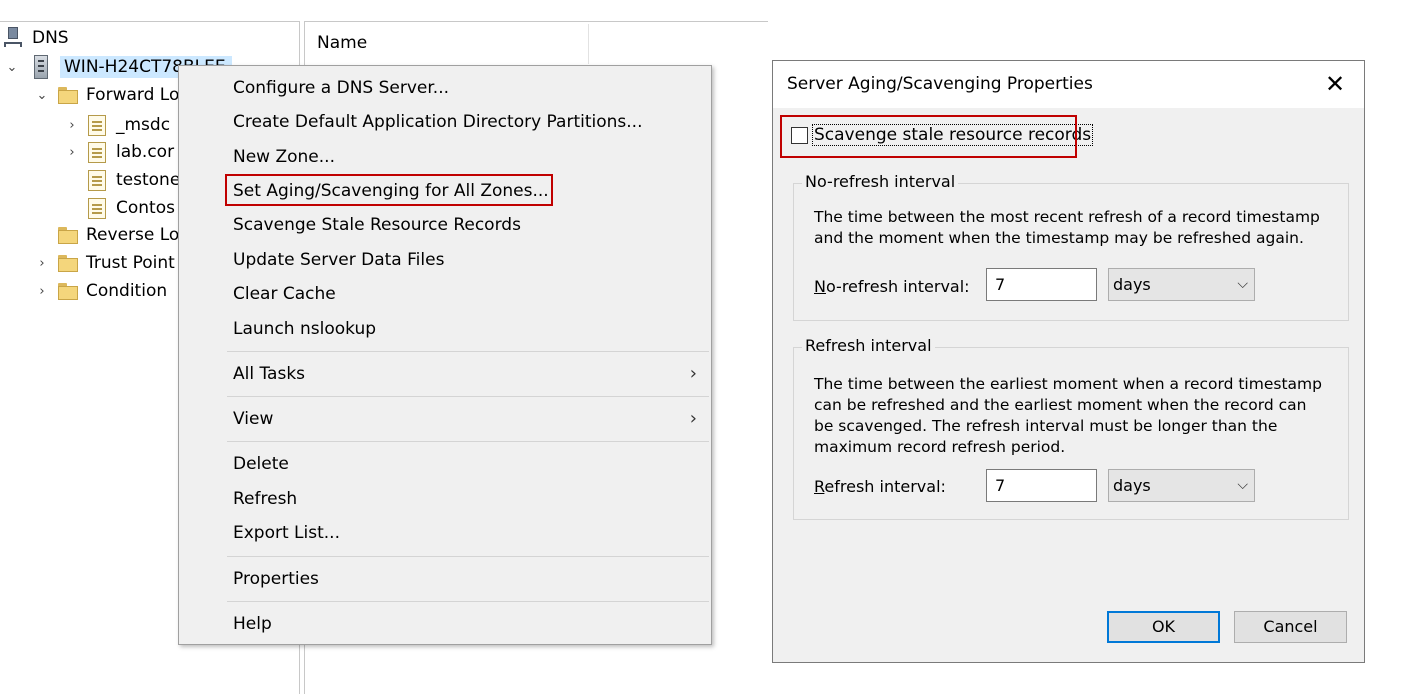 Image resolution: width=1425 pixels, height=694 pixels. What do you see at coordinates (1132, 284) in the screenshot?
I see `no-refresh-unit-value: days` at bounding box center [1132, 284].